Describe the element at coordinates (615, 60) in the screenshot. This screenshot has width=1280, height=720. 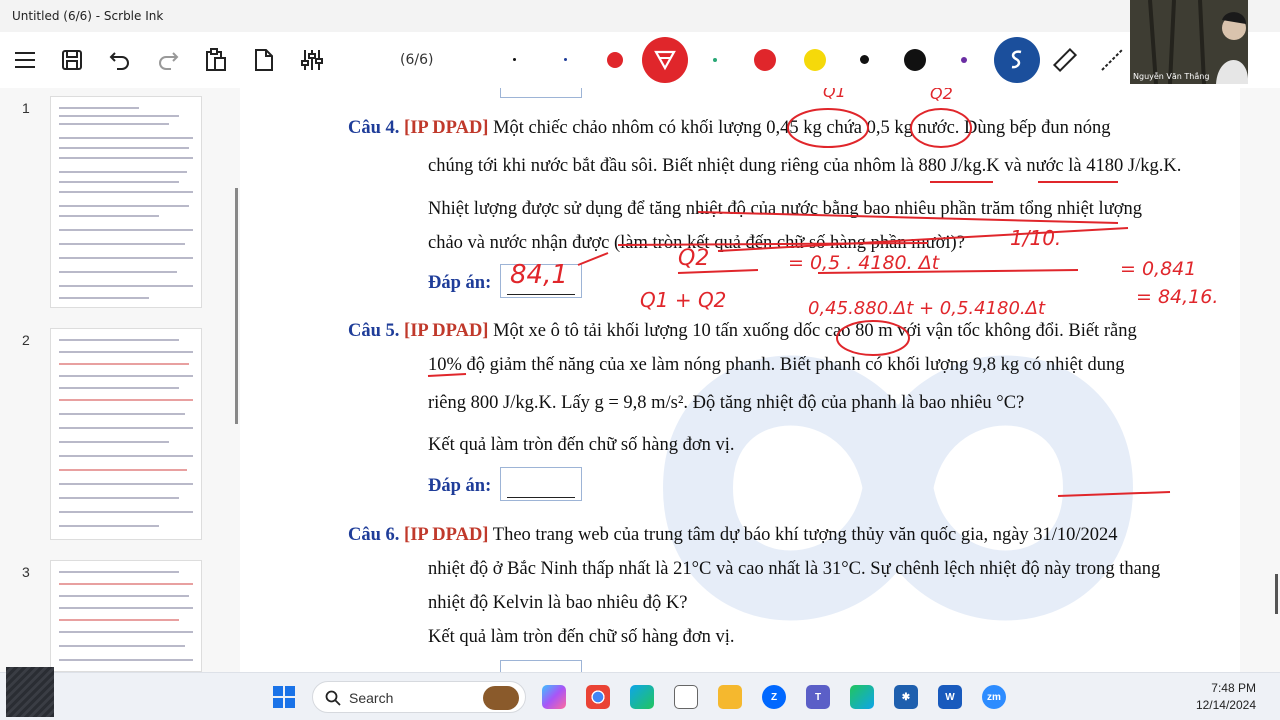
I see `pen-red` at that location.